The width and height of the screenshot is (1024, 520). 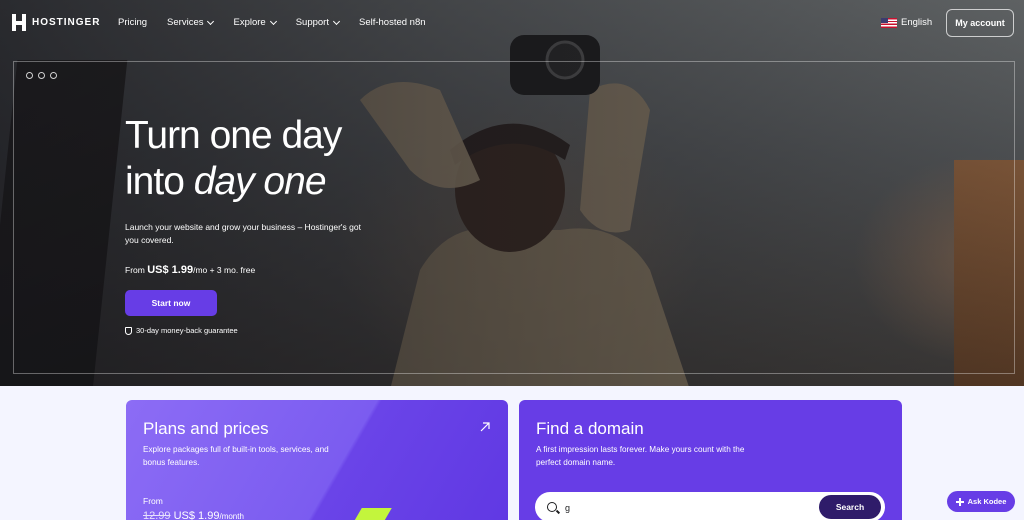 What do you see at coordinates (987, 501) in the screenshot?
I see `ask-kodee-label: Ask Kodee` at bounding box center [987, 501].